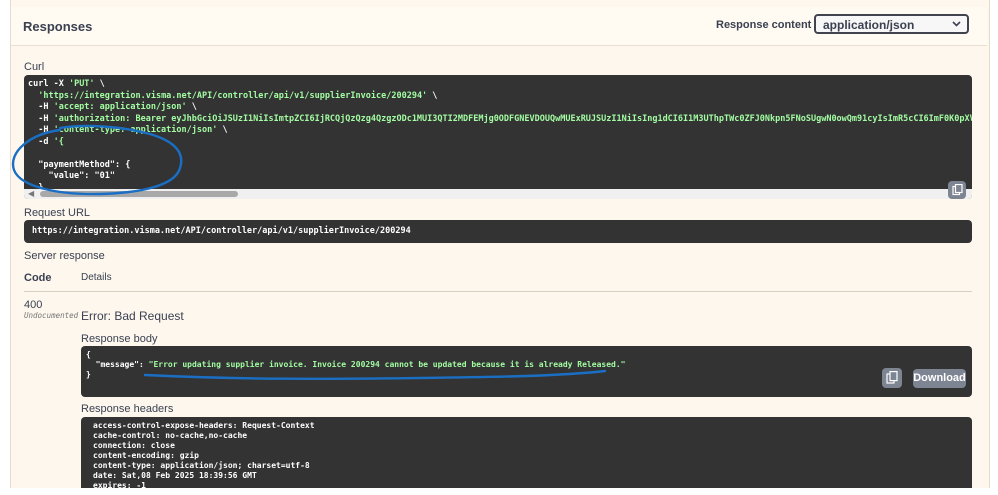 This screenshot has height=495, width=998. I want to click on server-response-label: Server response, so click(64, 256).